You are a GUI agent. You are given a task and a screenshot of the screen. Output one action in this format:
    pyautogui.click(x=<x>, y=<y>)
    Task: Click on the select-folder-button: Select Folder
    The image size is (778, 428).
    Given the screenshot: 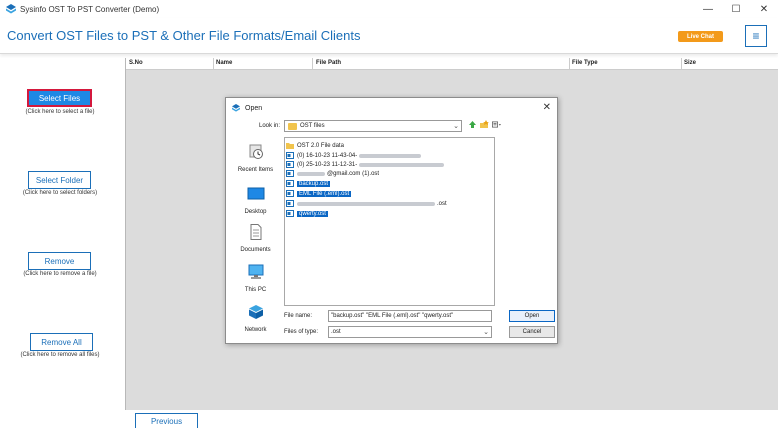 What is the action you would take?
    pyautogui.click(x=59, y=180)
    